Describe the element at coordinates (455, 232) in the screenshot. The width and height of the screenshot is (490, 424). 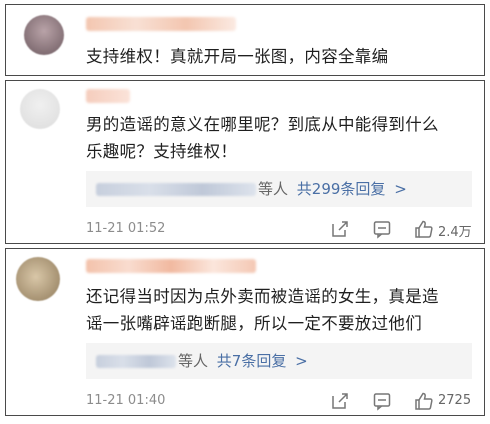
I see `like-count: 2.4万` at that location.